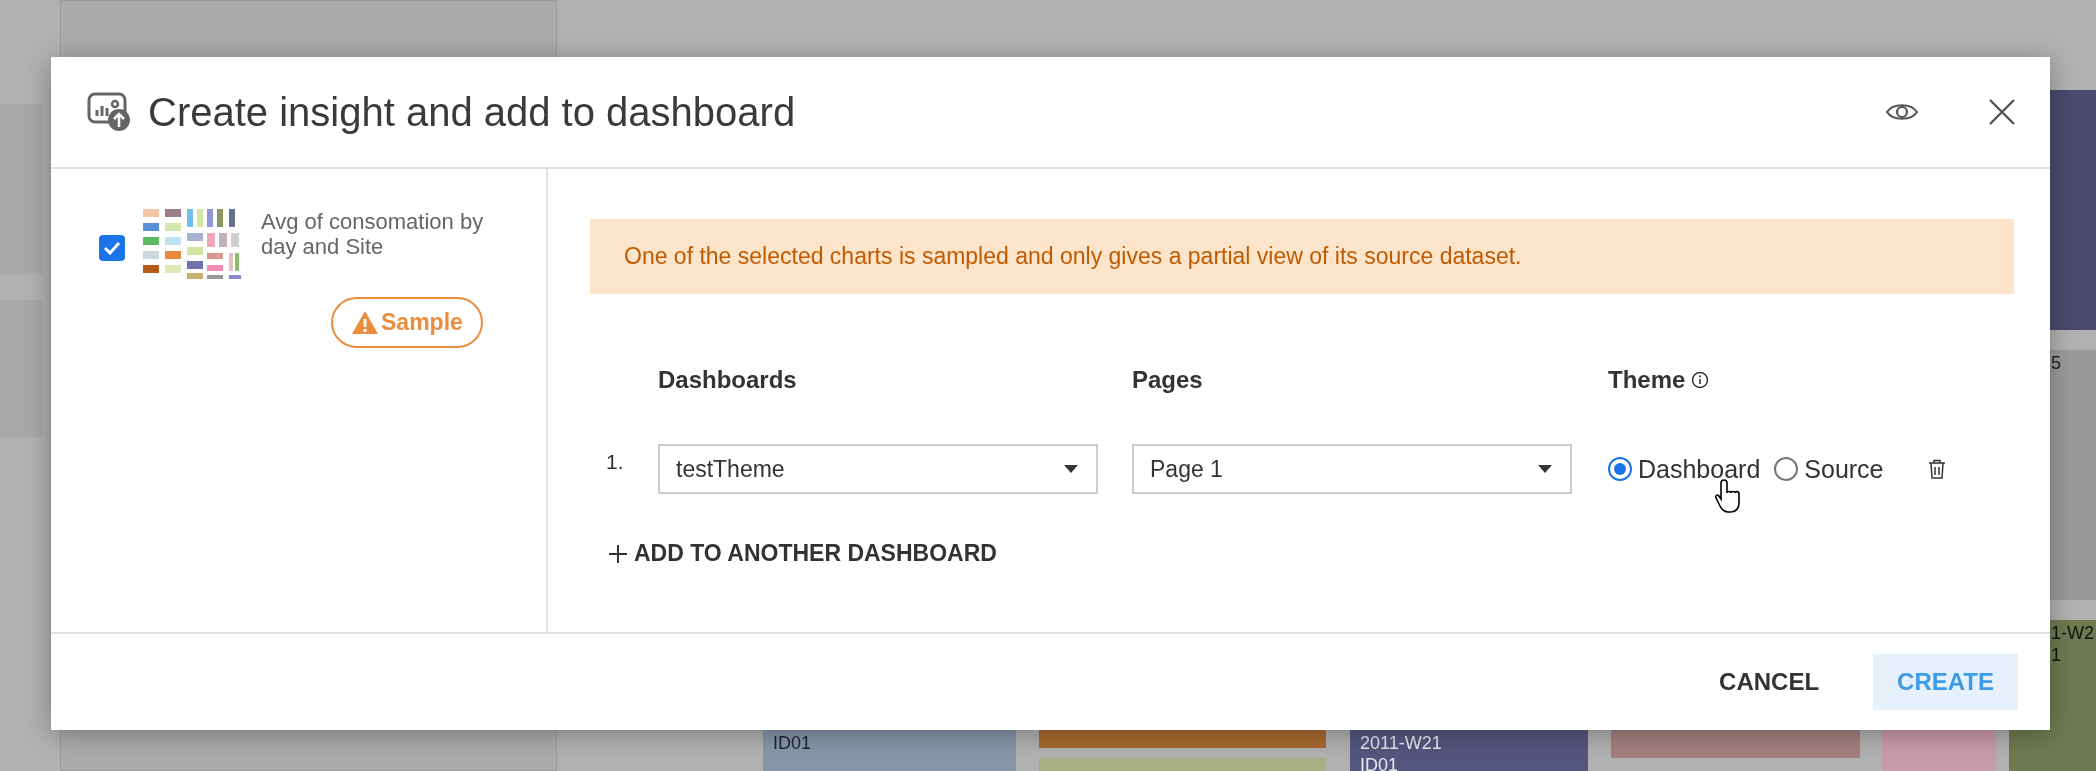  I want to click on info-icon, so click(1700, 380).